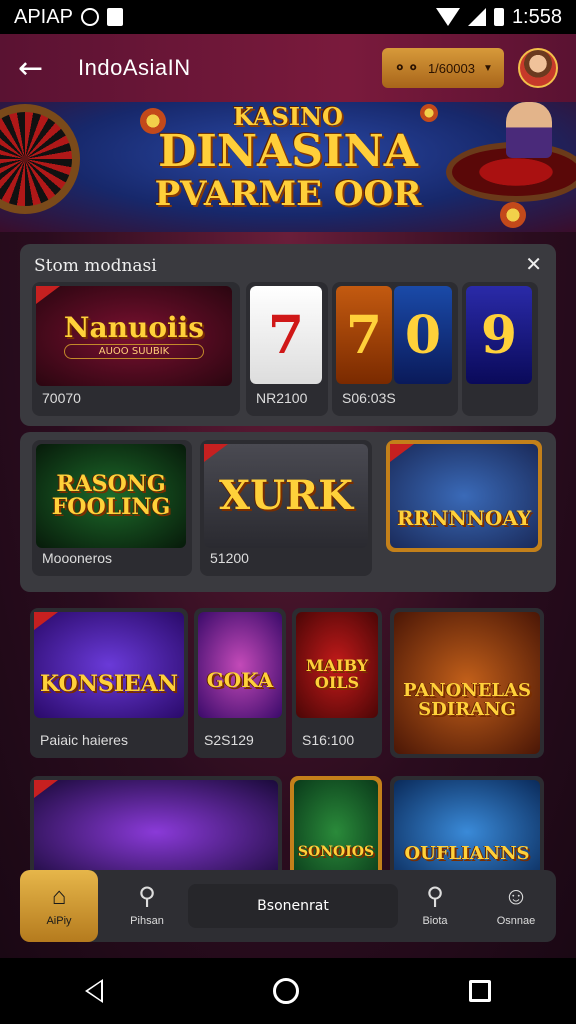 The height and width of the screenshot is (1024, 576). What do you see at coordinates (240, 679) in the screenshot?
I see `game-title: GOKA` at bounding box center [240, 679].